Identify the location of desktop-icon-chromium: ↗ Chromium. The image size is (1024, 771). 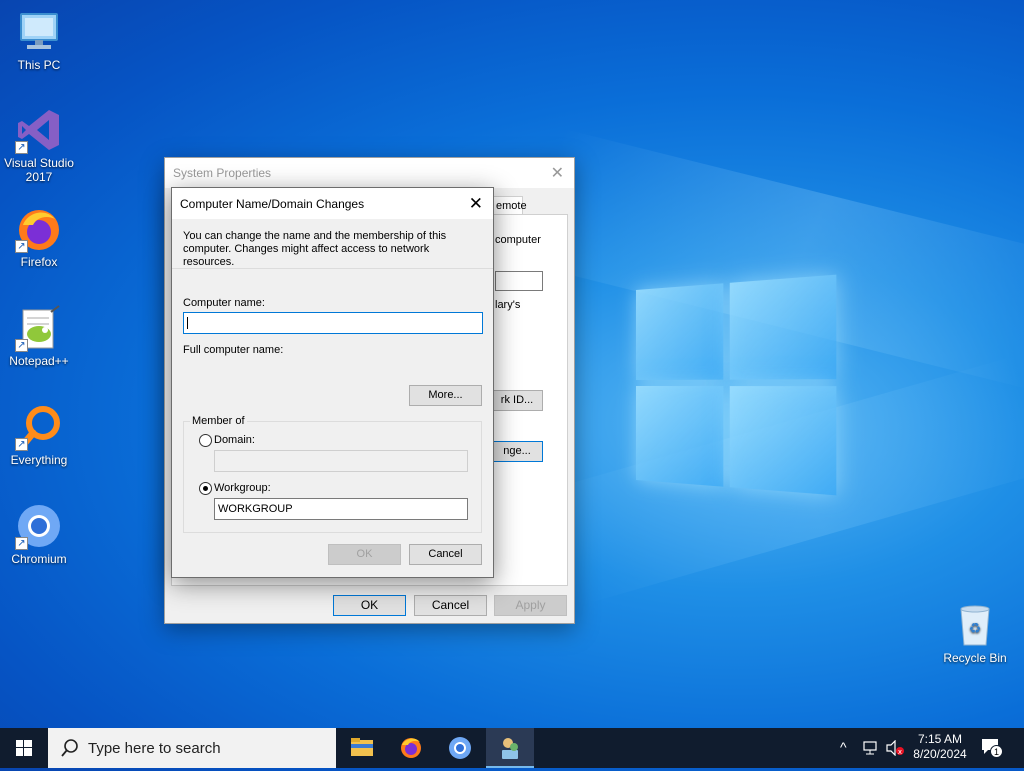
(39, 534).